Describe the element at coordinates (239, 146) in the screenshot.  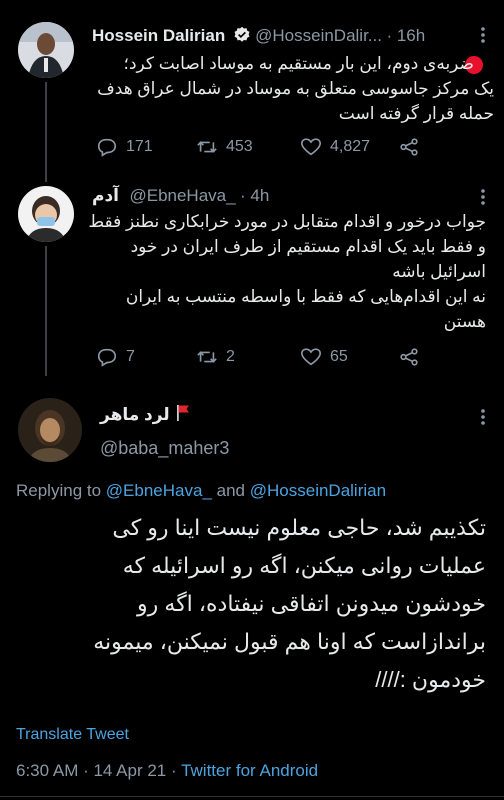
I see `tweet1-retweet-count: 453` at that location.